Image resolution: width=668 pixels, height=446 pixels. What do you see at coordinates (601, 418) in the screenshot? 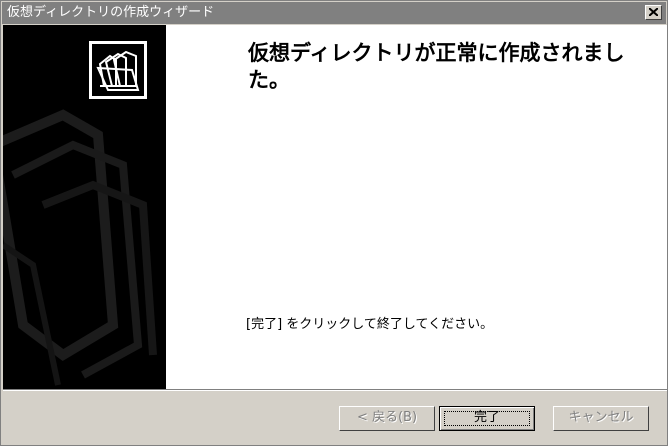
I see `cancel-button: キャンセル` at bounding box center [601, 418].